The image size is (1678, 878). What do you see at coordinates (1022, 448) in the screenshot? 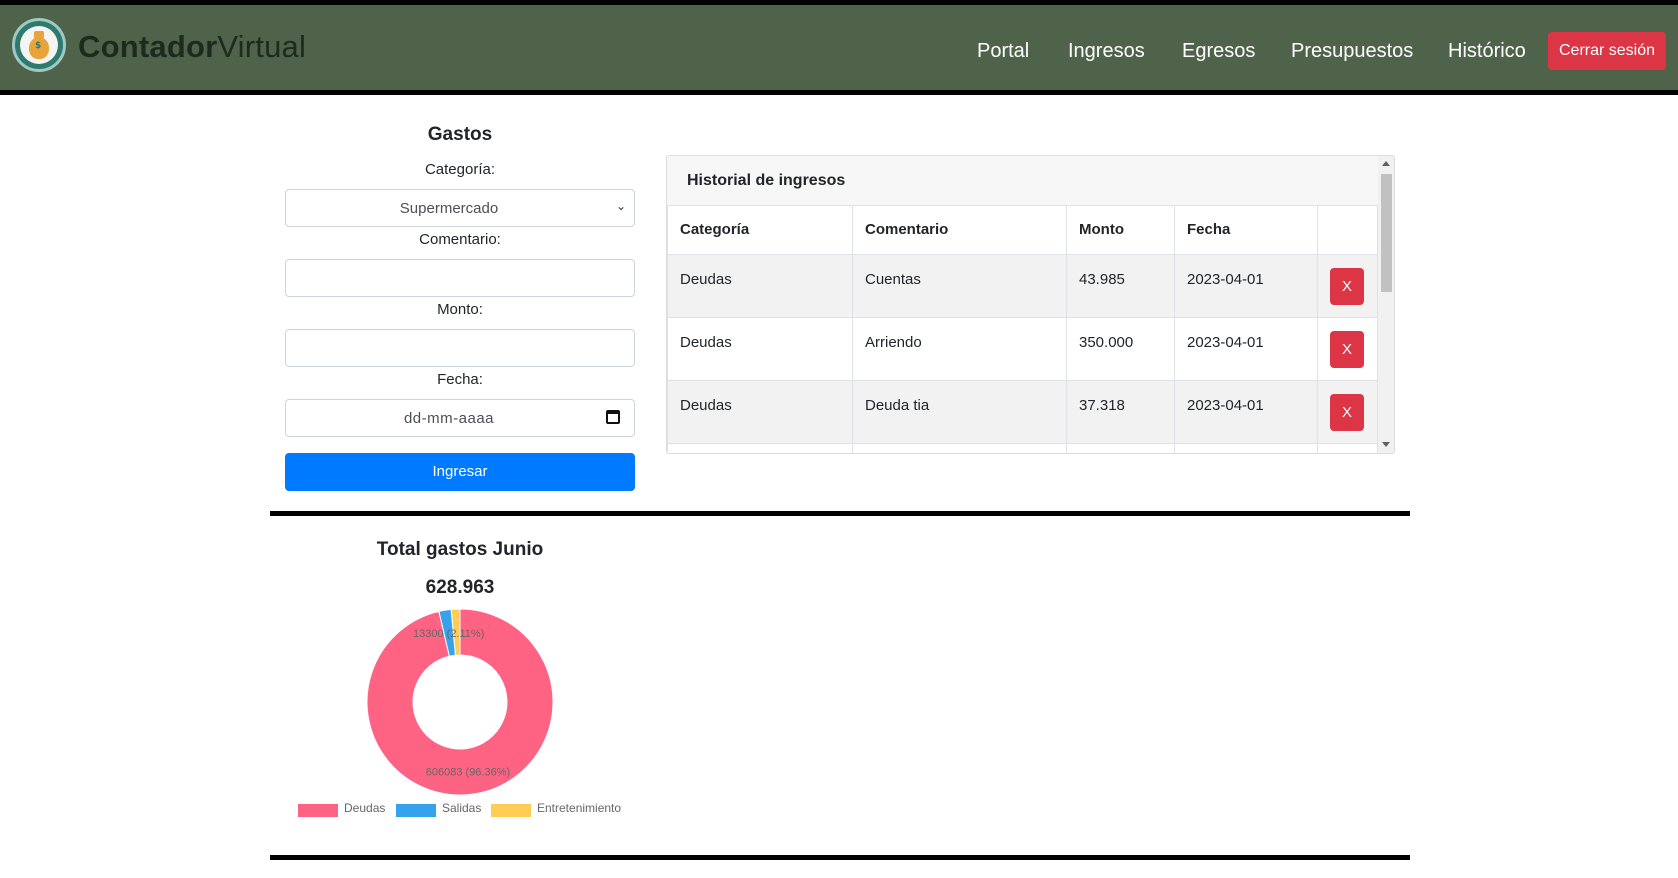
I see `table-row-partial` at bounding box center [1022, 448].